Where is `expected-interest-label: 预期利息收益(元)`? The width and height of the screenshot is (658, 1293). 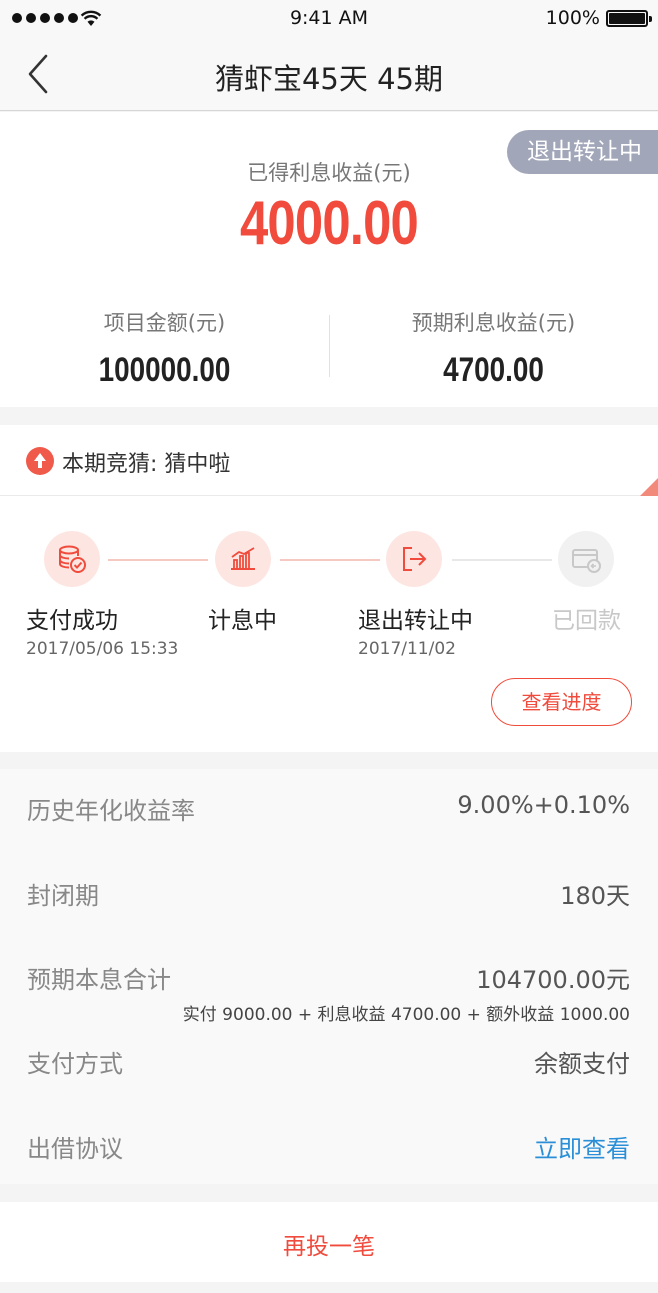 expected-interest-label: 预期利息收益(元) is located at coordinates (493, 323).